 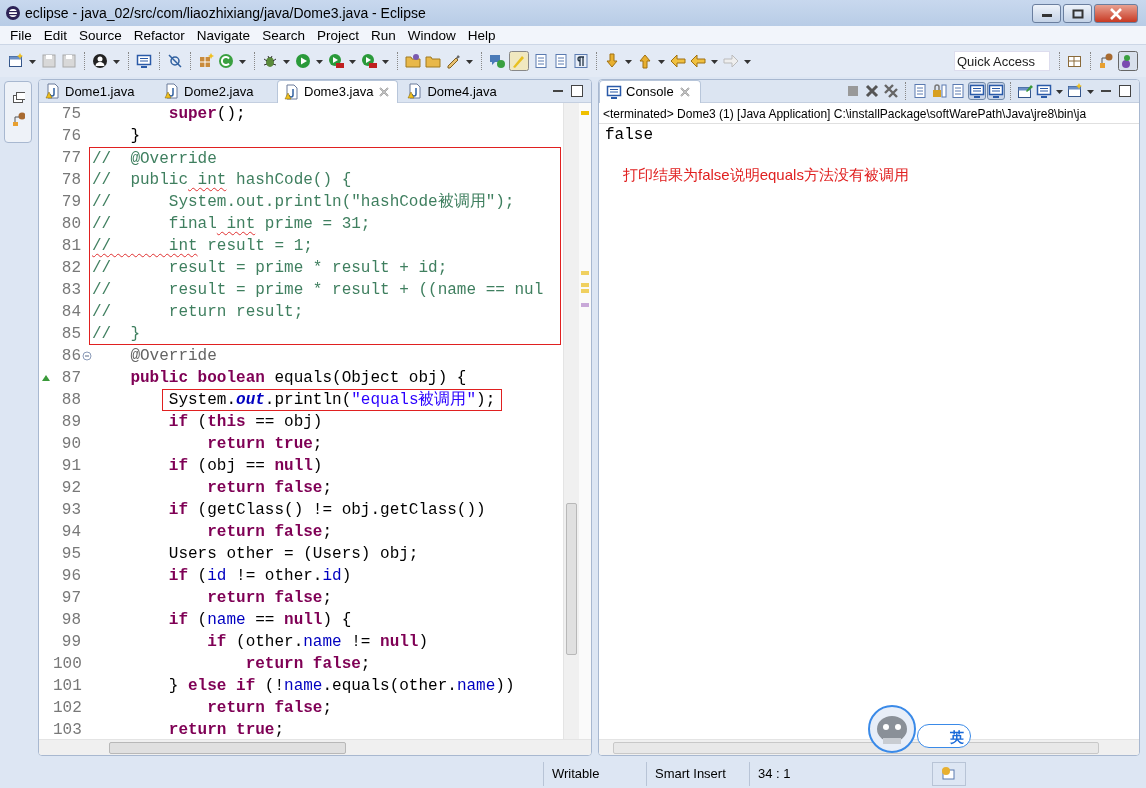 I want to click on line-number: 80, so click(x=70, y=224).